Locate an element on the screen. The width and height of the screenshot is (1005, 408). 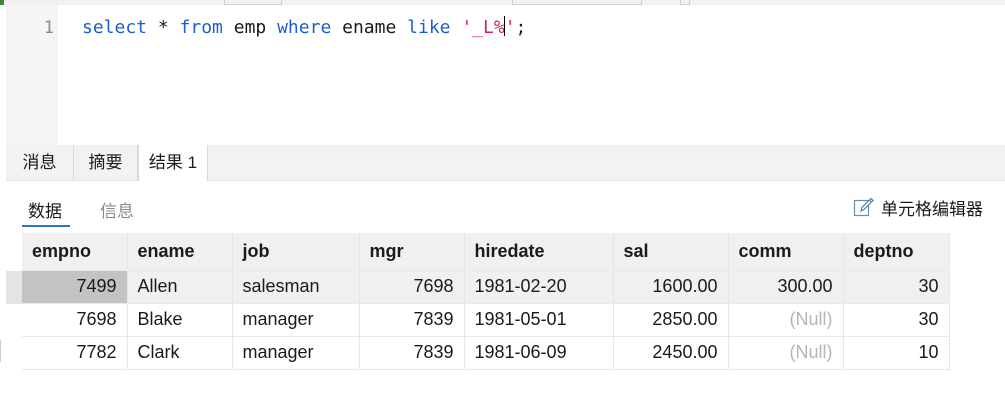
code-star: * is located at coordinates (163, 27).